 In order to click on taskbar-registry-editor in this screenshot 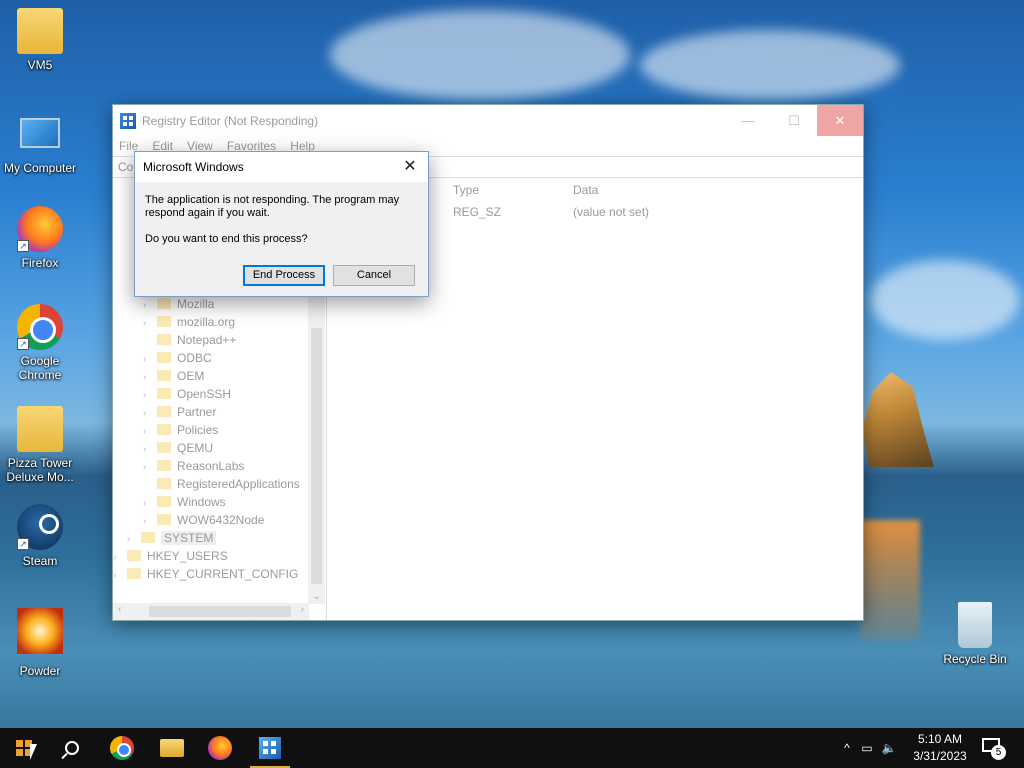, I will do `click(270, 748)`.